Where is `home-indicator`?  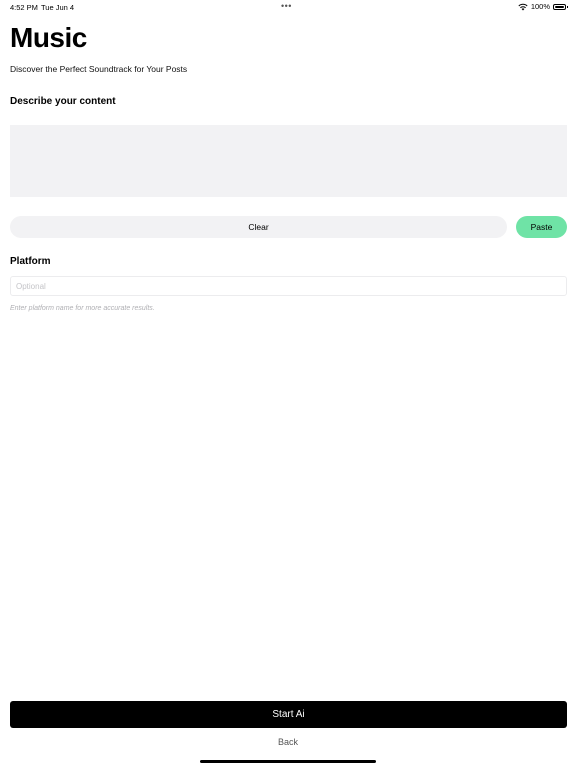
home-indicator is located at coordinates (288, 761).